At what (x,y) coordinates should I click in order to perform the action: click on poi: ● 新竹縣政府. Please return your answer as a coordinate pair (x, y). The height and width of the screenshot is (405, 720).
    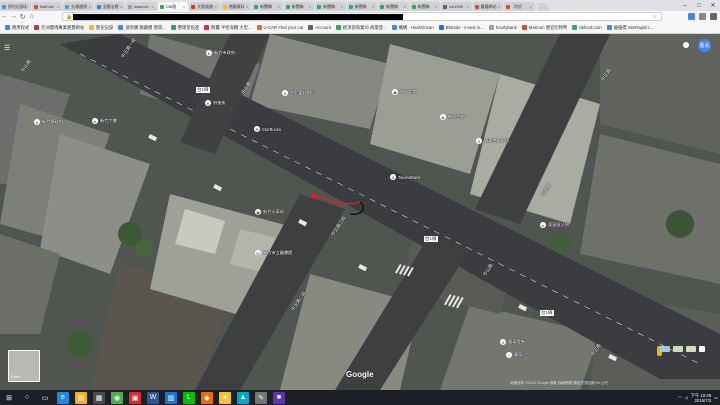
    Looking at the image, I should click on (48, 122).